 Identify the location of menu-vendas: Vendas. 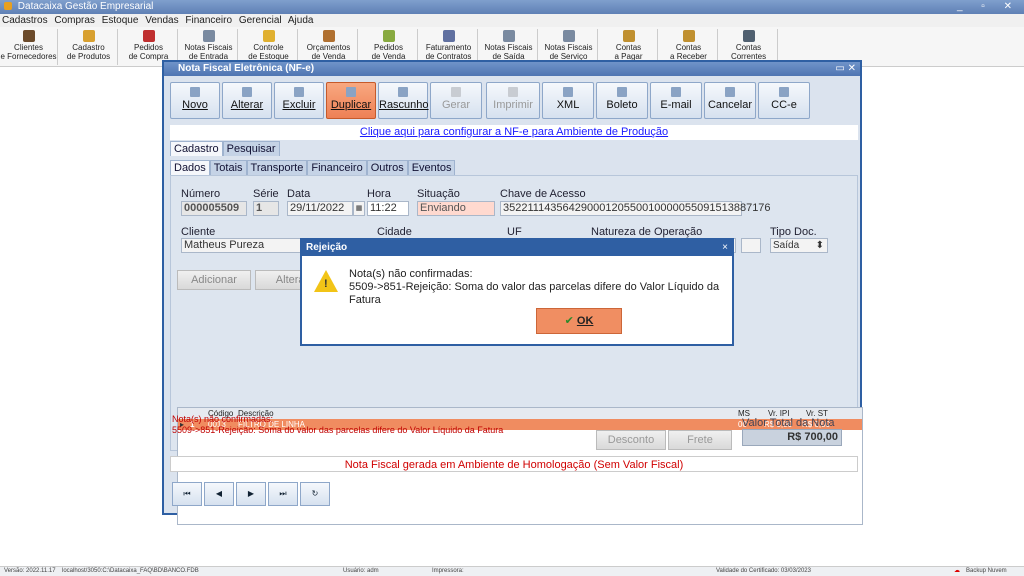
(161, 20).